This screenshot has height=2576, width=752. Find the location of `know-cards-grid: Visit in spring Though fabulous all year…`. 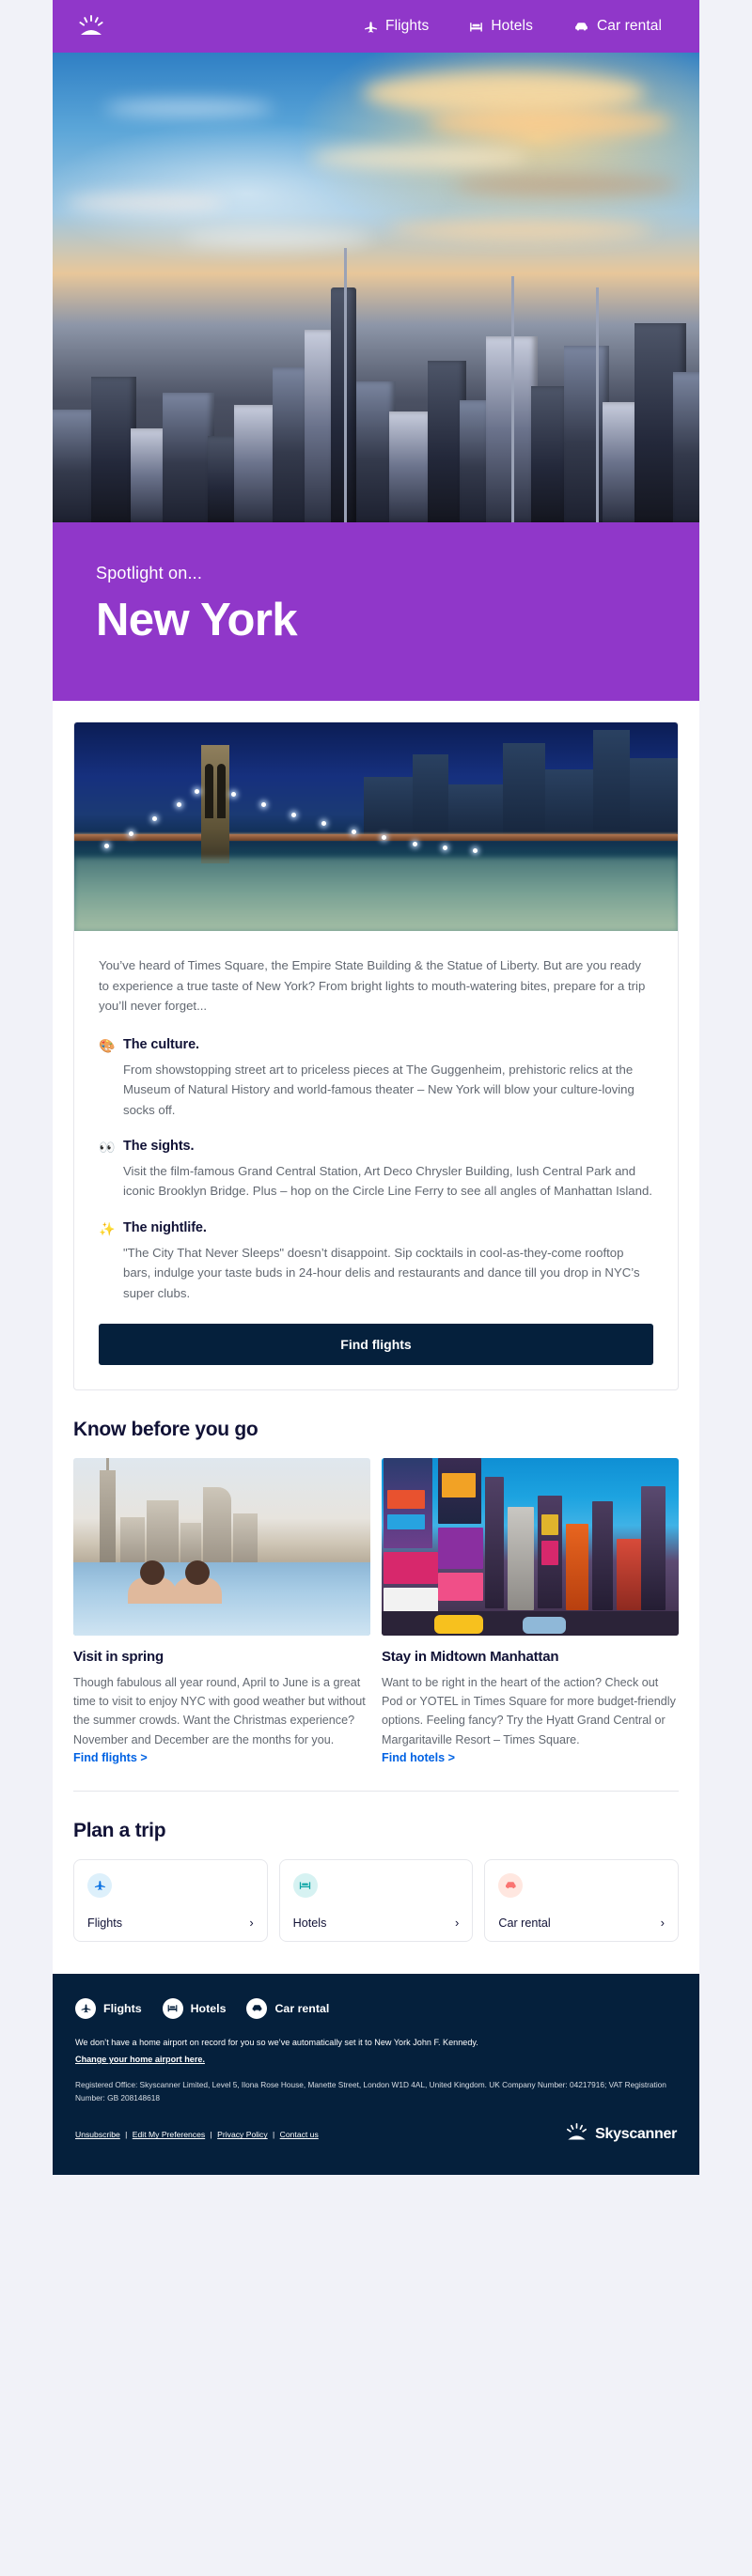

know-cards-grid: Visit in spring Though fabulous all year… is located at coordinates (376, 1612).